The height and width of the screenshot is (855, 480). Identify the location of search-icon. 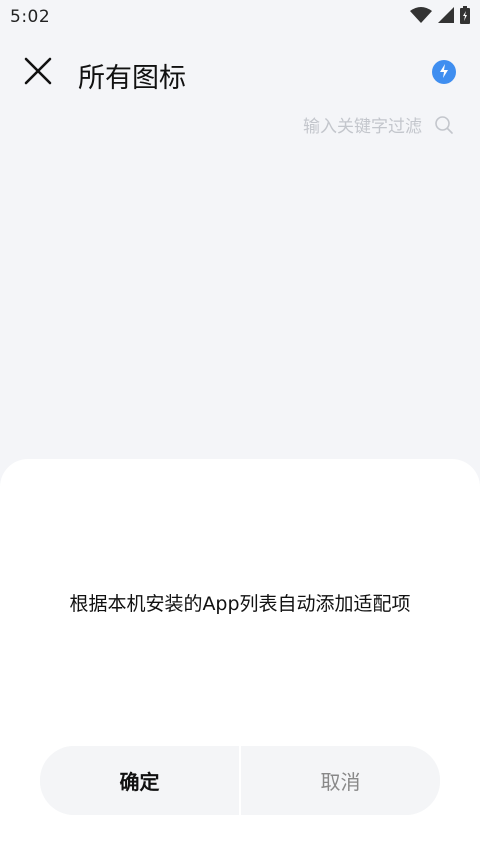
(444, 127).